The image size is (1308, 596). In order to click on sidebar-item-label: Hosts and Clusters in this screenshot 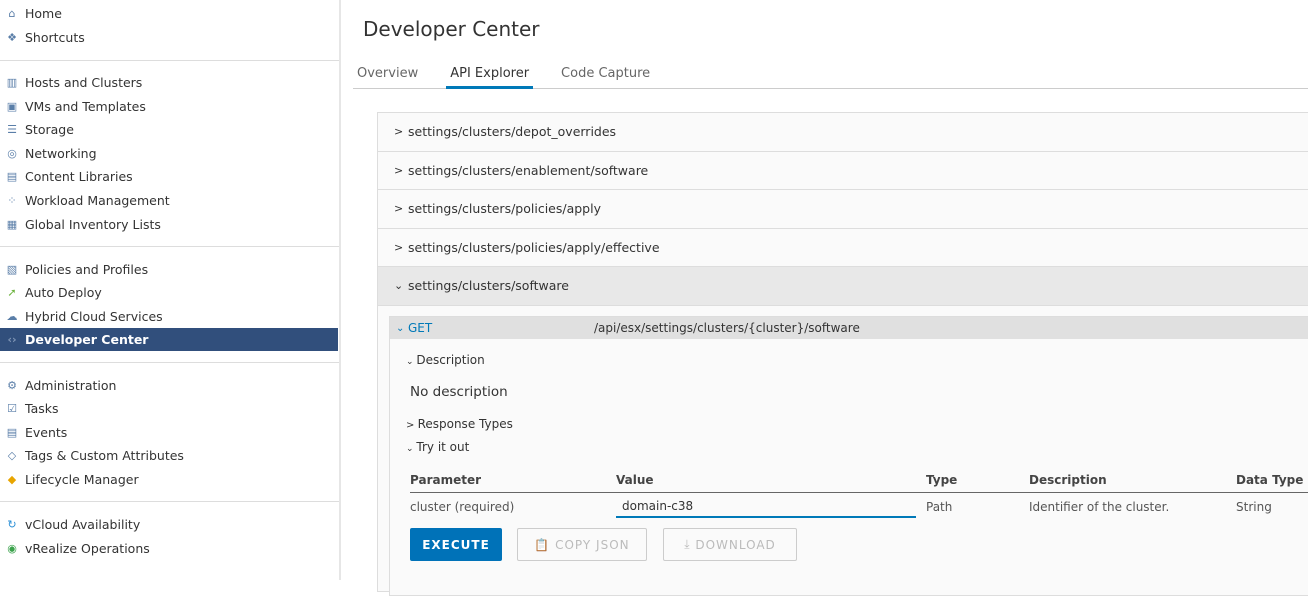, I will do `click(84, 82)`.